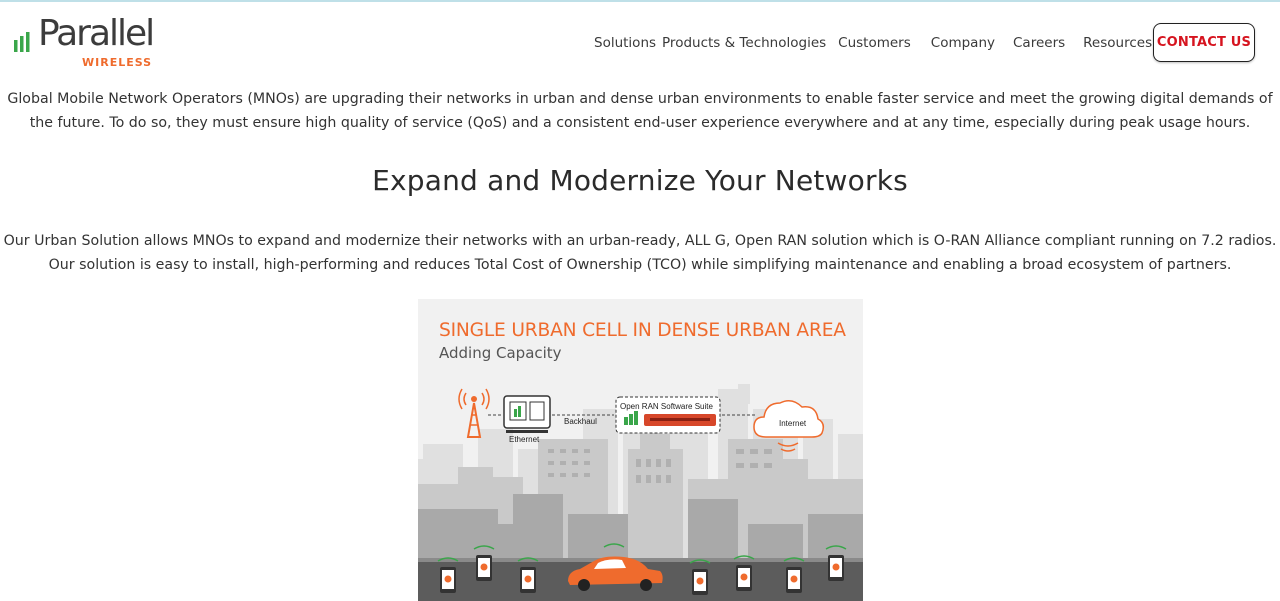 This screenshot has height=601, width=1280. What do you see at coordinates (524, 439) in the screenshot?
I see `ethernet-label: Ethernet` at bounding box center [524, 439].